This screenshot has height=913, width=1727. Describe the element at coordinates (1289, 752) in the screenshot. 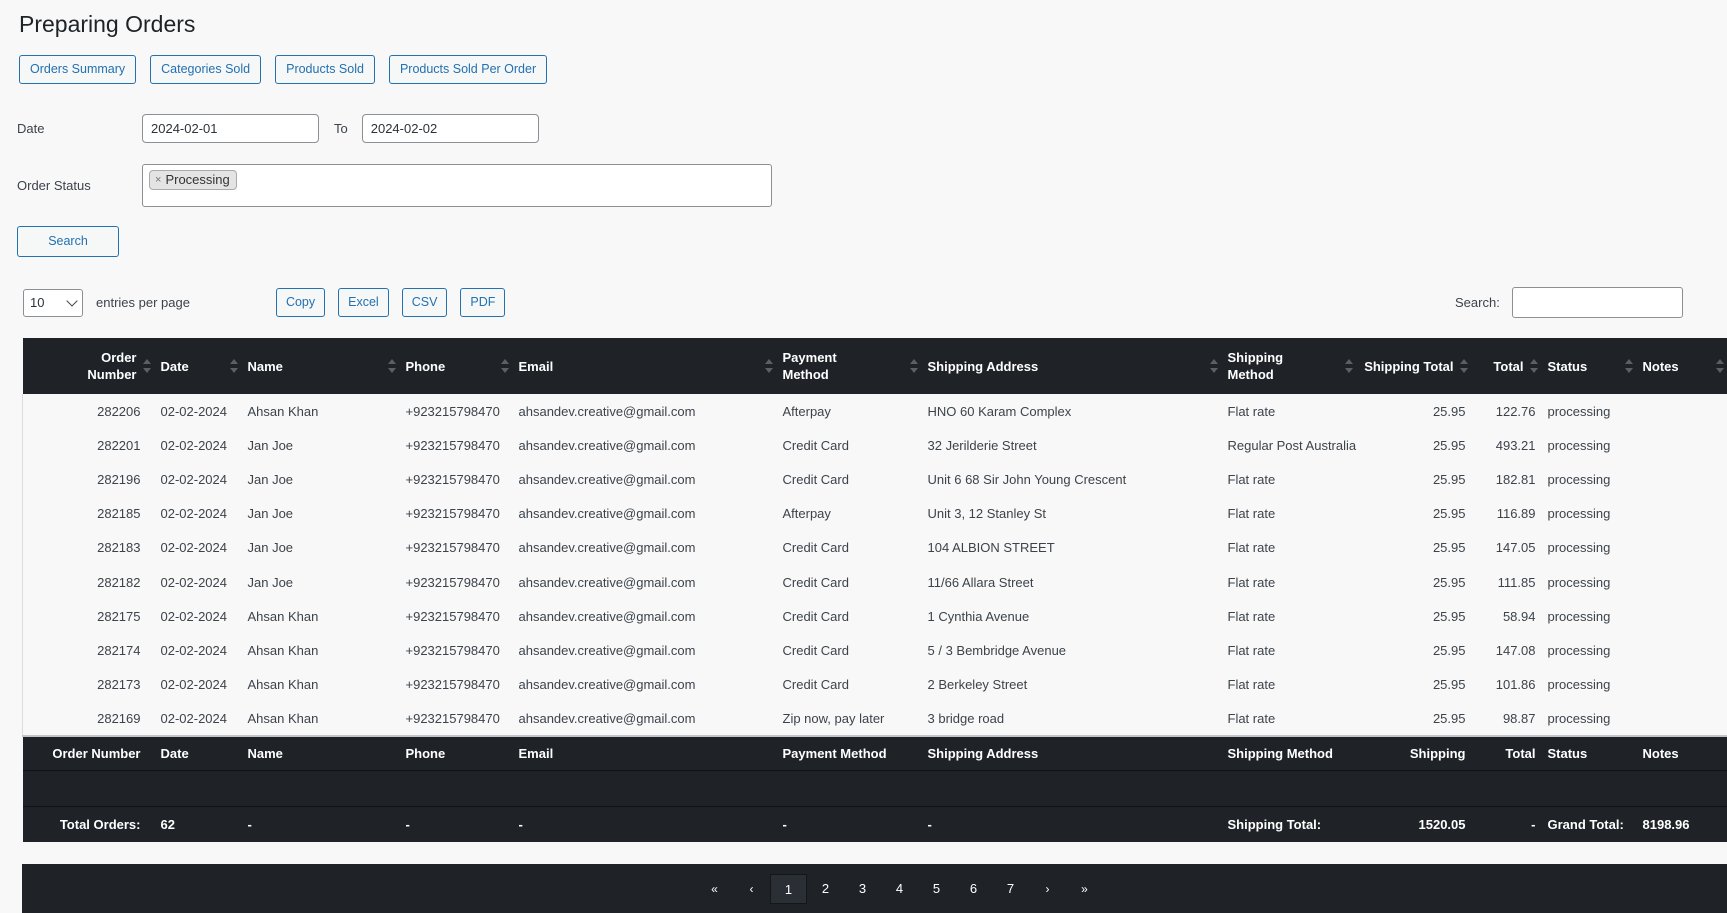

I see `footer-header-shipping-method: Shipping Method` at that location.